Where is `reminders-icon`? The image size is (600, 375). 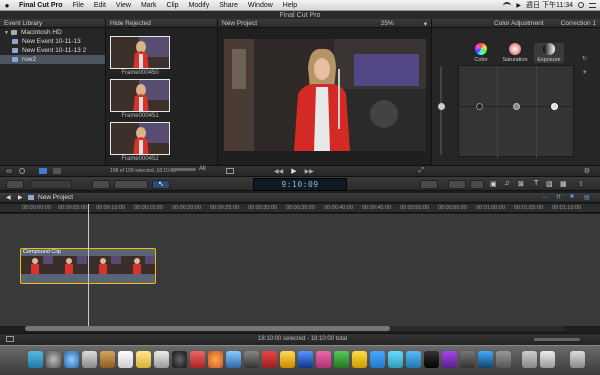 reminders-icon is located at coordinates (161, 359).